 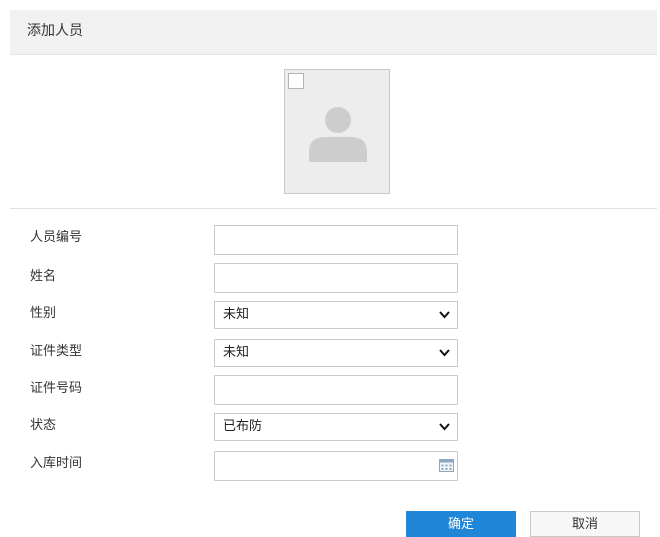 I want to click on gender-select-value: 未知, so click(x=236, y=314).